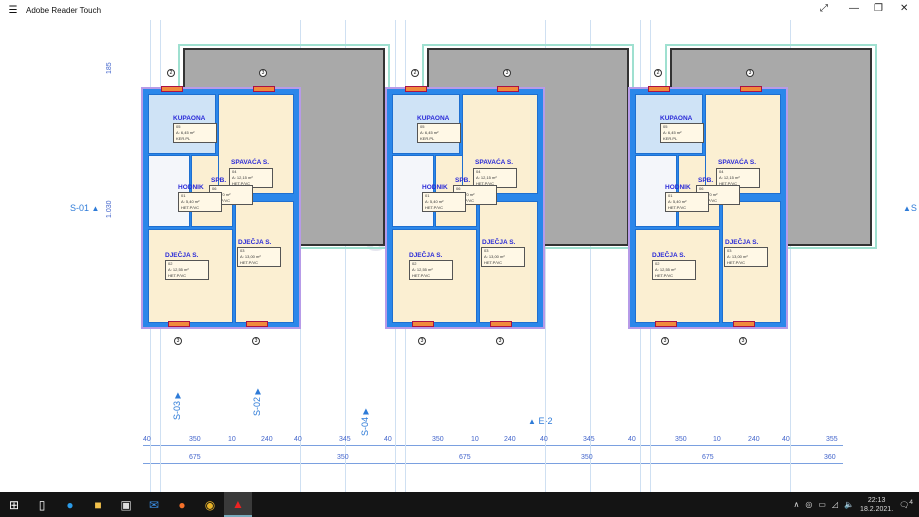 This screenshot has width=919, height=517. I want to click on notifications-icon: 🗨4, so click(906, 504).